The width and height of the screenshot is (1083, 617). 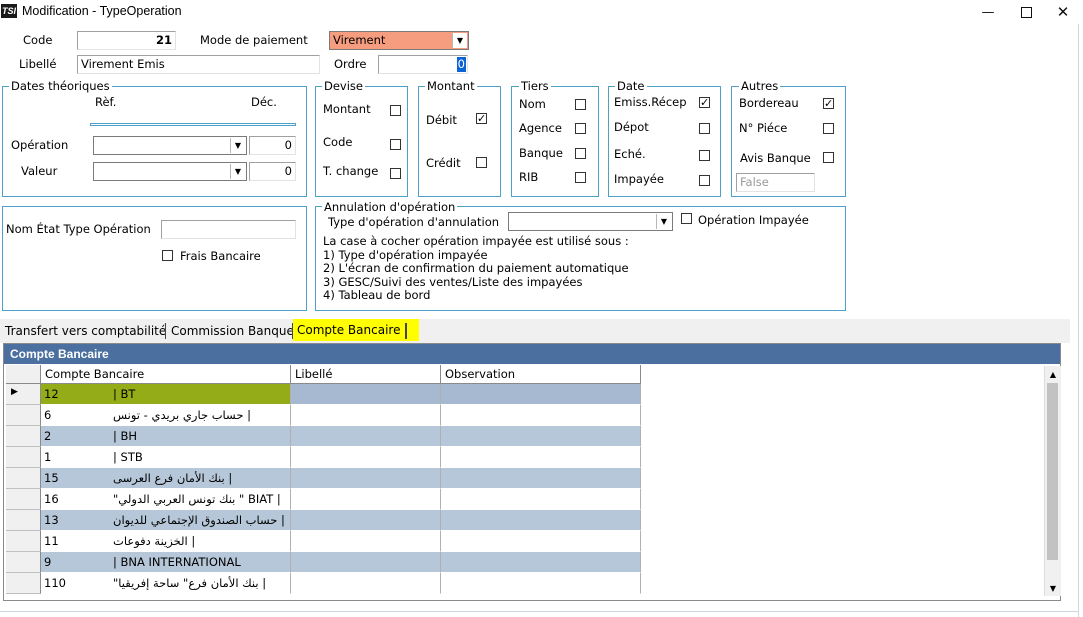 What do you see at coordinates (198, 64) in the screenshot?
I see `libelle-field: Virement Emis` at bounding box center [198, 64].